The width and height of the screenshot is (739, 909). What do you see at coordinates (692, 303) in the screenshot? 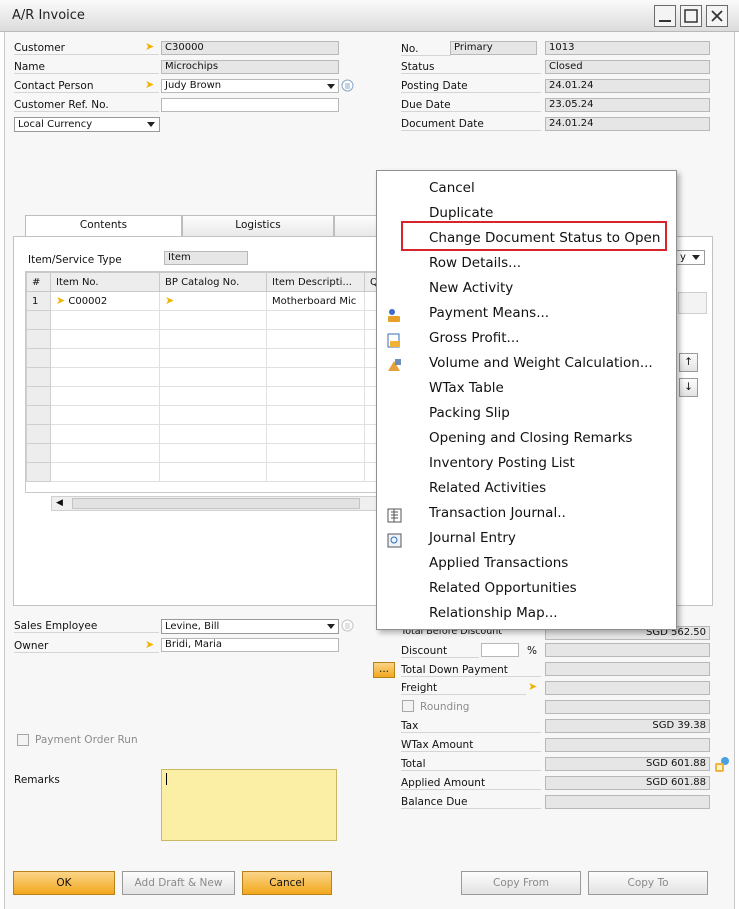
I see `grid-right-area` at bounding box center [692, 303].